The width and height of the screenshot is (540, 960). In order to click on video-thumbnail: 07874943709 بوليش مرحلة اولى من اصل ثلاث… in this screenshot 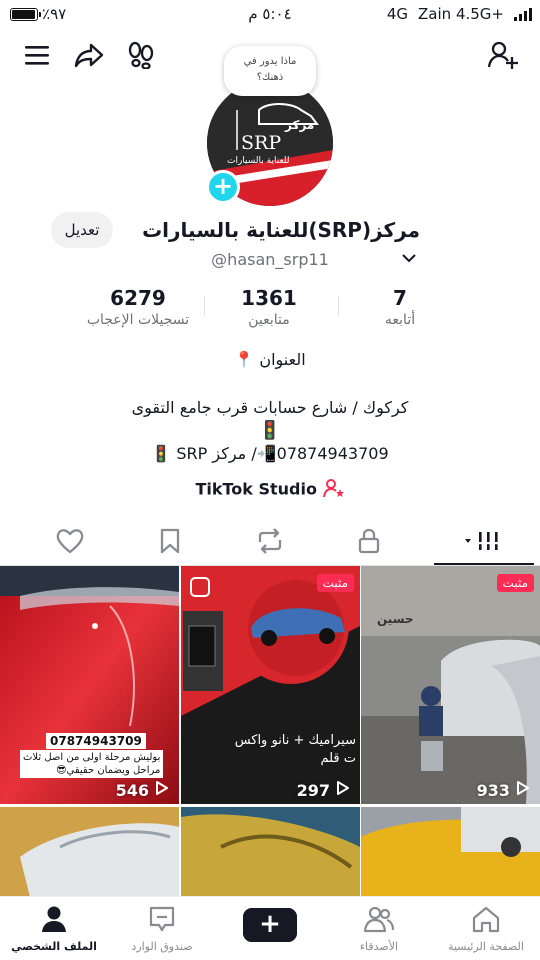, I will do `click(89, 685)`.